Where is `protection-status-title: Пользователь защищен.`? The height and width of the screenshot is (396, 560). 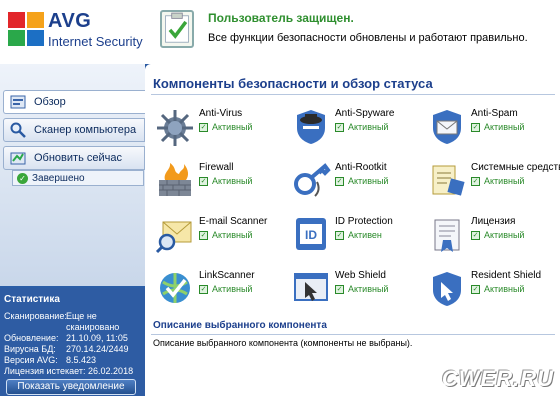
protection-status-title: Пользователь защищен. is located at coordinates (281, 18).